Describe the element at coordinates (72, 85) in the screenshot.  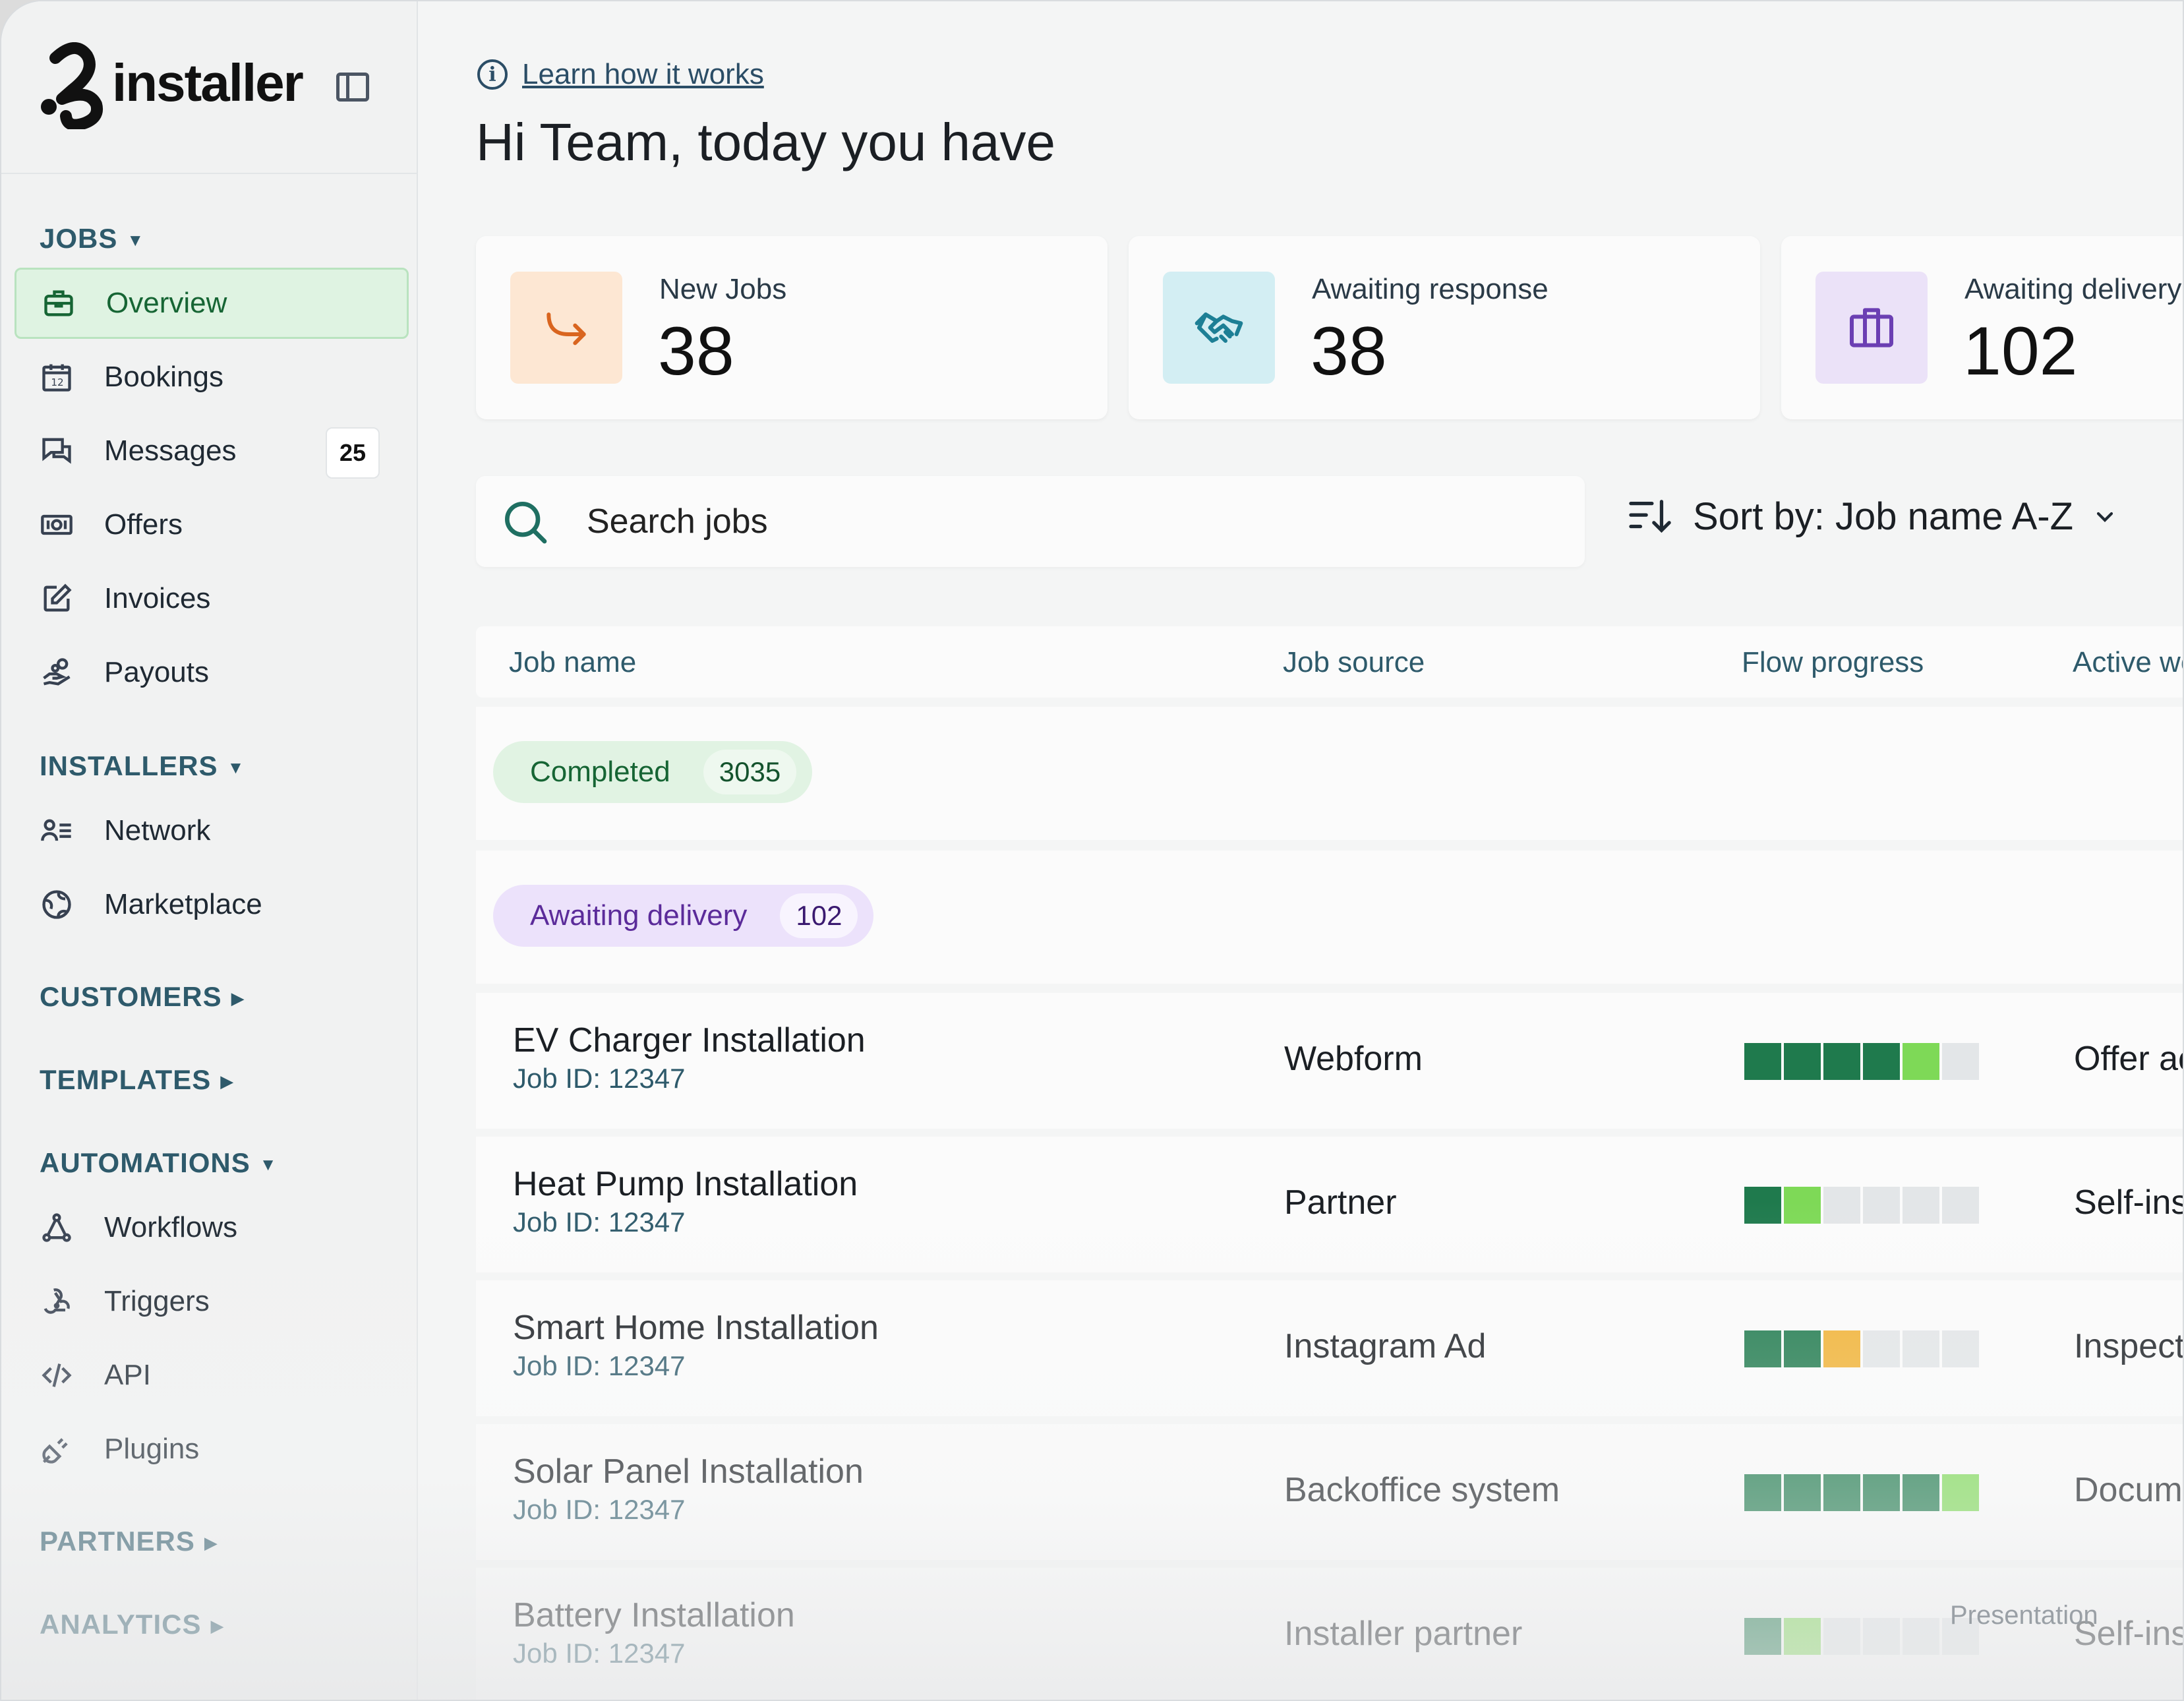
I see `installer-logo-icon` at that location.